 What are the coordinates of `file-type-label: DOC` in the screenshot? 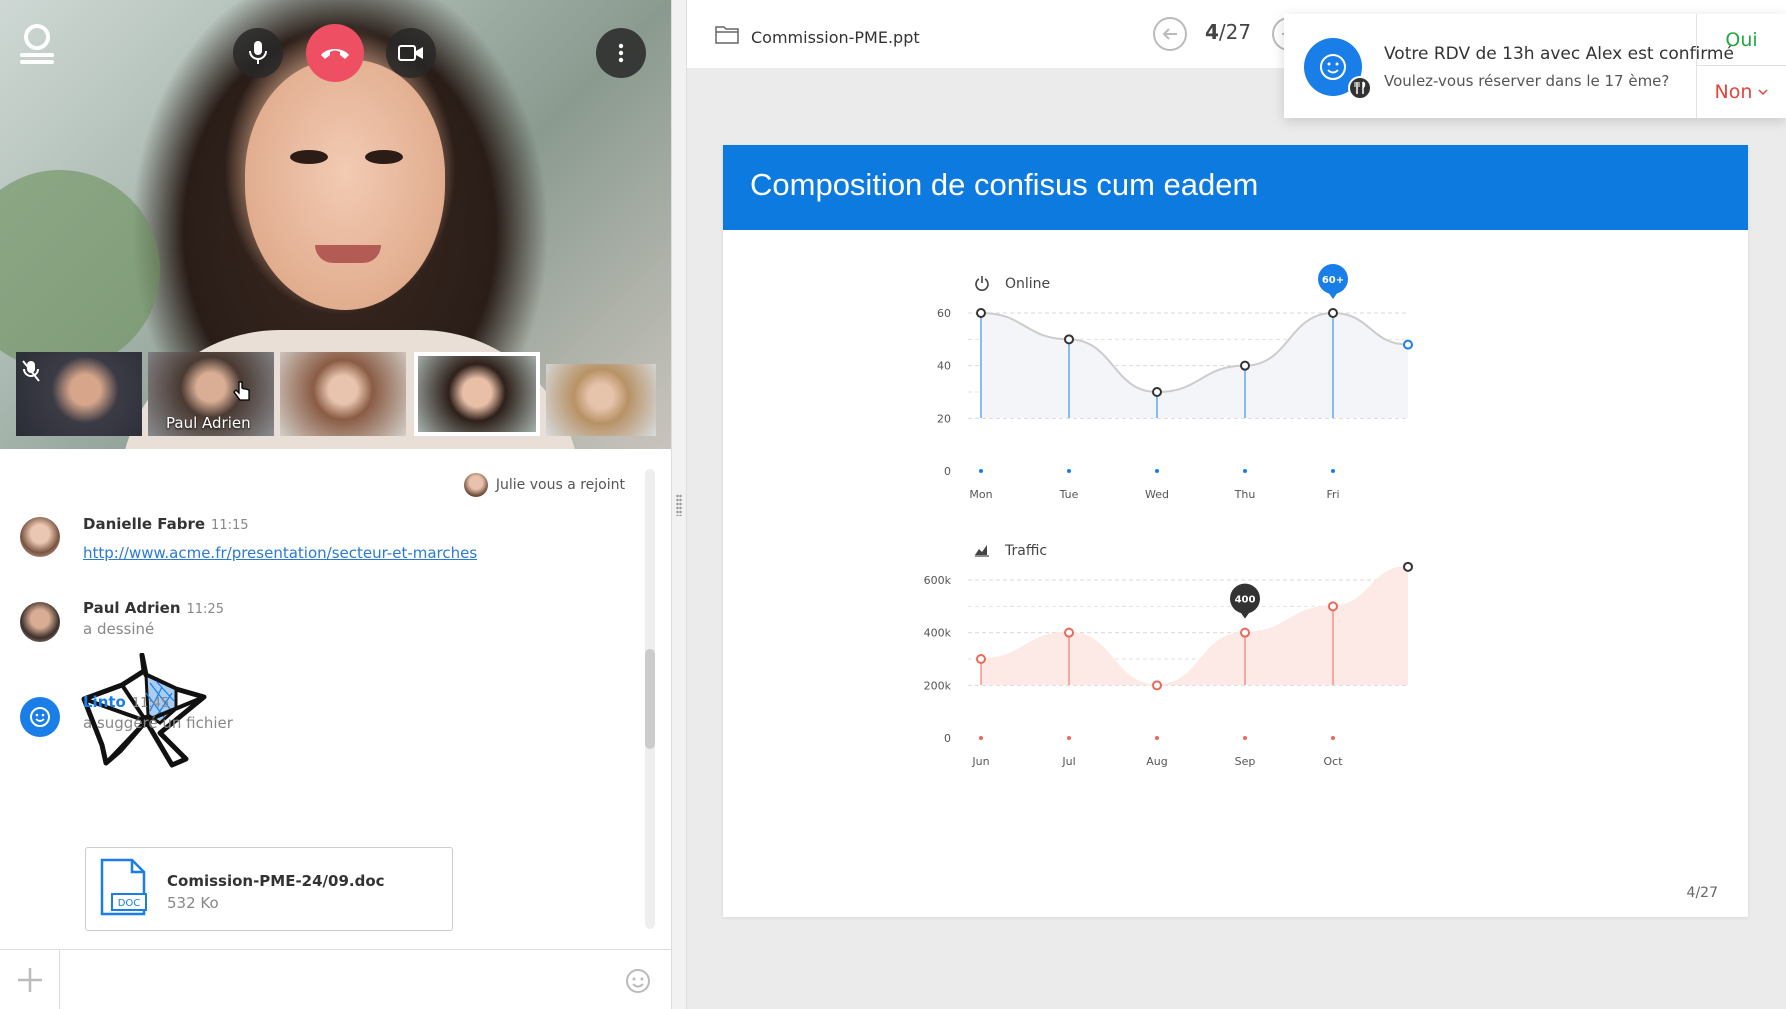 It's located at (129, 903).